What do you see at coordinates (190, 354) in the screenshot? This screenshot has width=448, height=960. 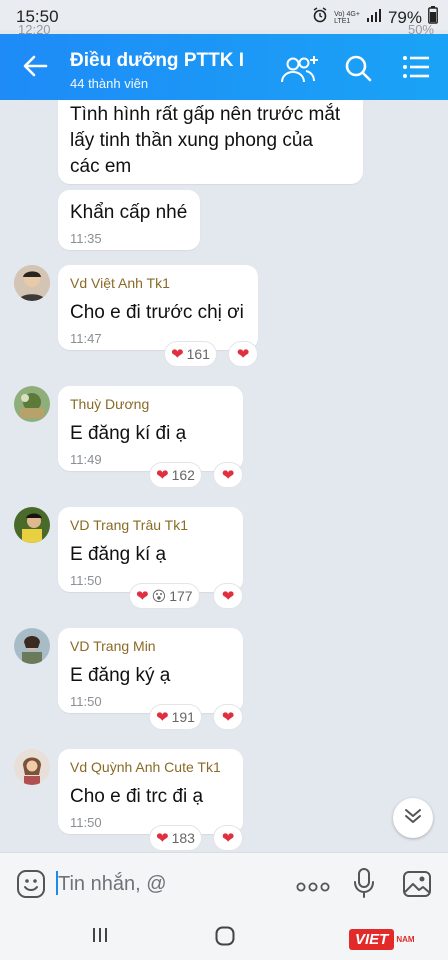 I see `reaction-summary: ❤ 161` at bounding box center [190, 354].